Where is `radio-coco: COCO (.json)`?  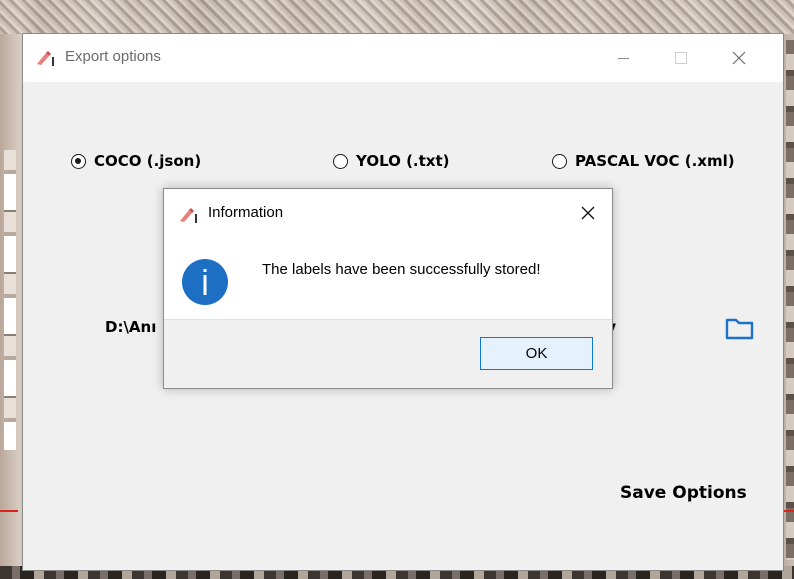 radio-coco: COCO (.json) is located at coordinates (136, 161).